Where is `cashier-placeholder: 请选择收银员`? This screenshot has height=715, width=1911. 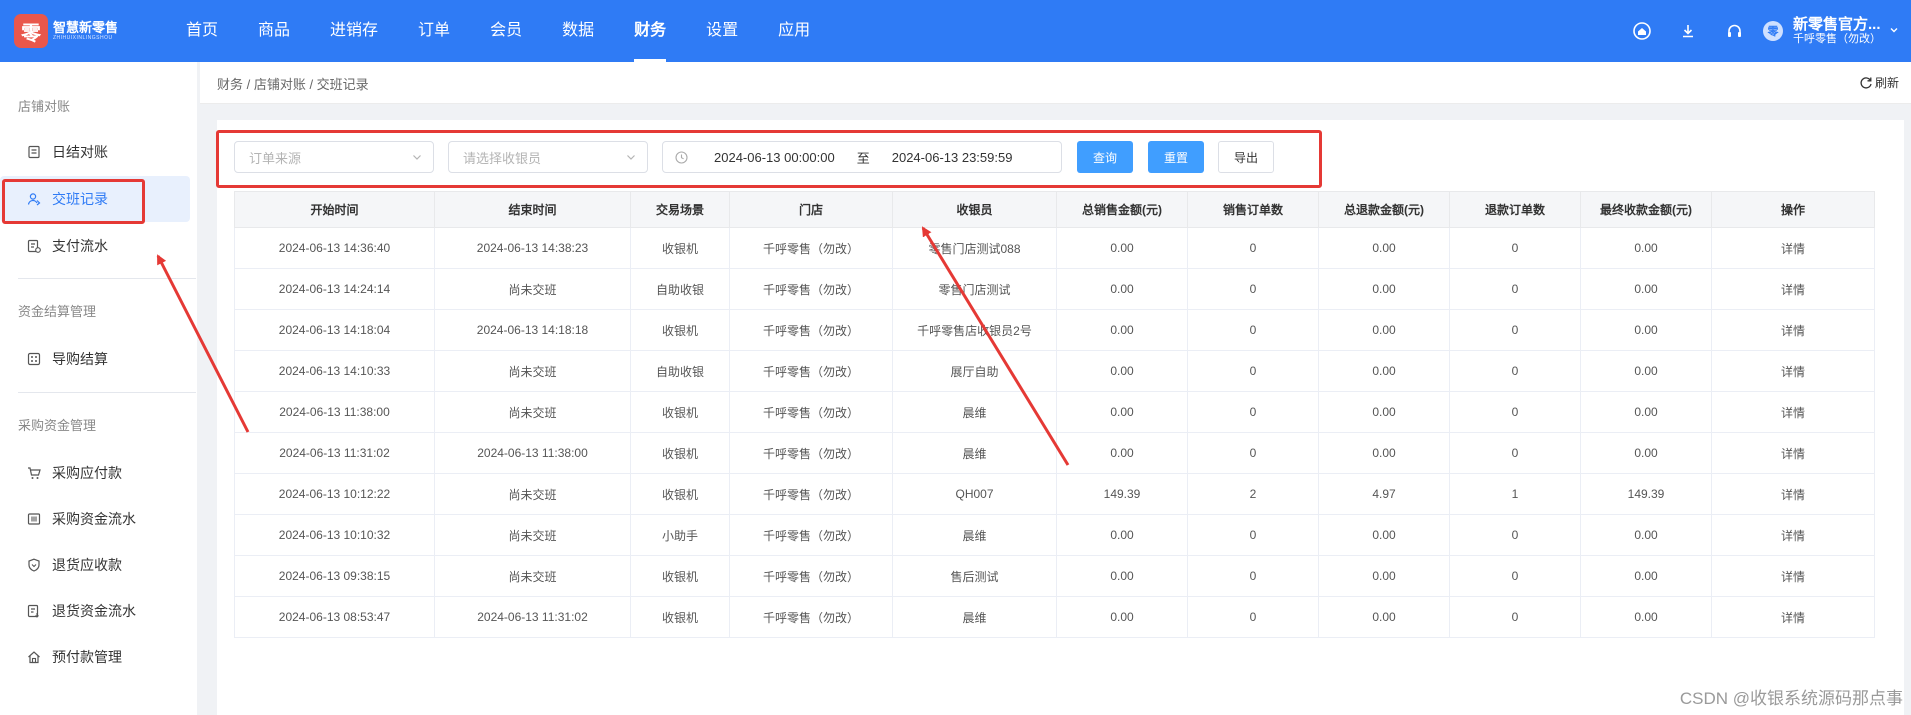
cashier-placeholder: 请选择收银员 is located at coordinates (502, 158).